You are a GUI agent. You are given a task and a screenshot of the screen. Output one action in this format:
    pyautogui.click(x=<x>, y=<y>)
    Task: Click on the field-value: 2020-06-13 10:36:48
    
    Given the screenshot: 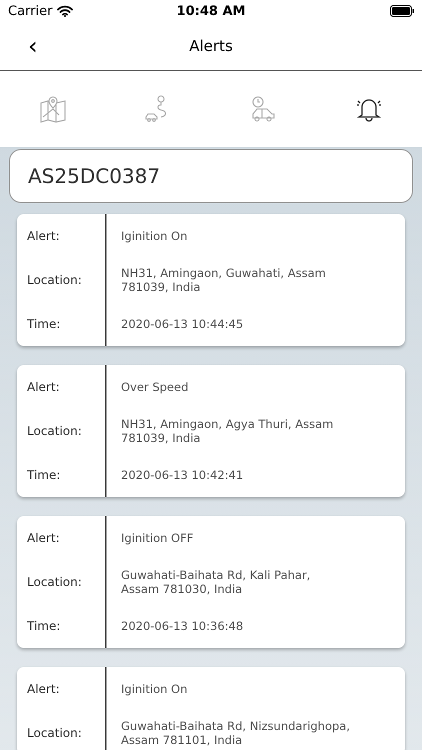 What is the action you would take?
    pyautogui.click(x=182, y=626)
    